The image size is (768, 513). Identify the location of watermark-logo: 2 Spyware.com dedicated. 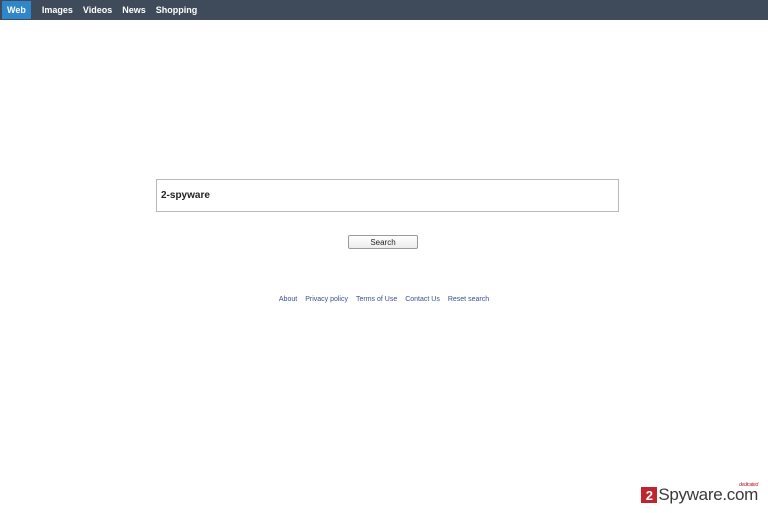
(699, 492).